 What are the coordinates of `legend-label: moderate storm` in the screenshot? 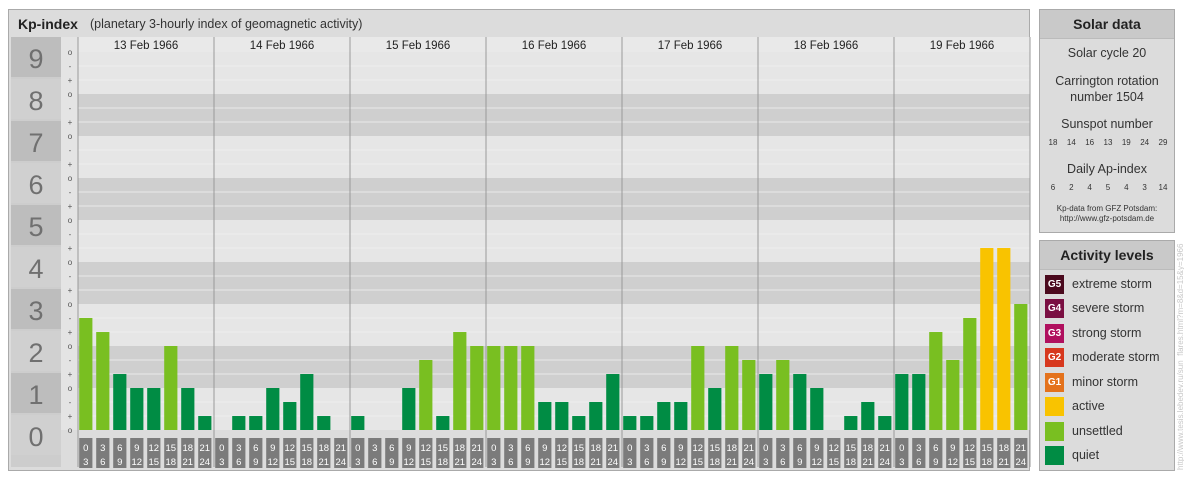 It's located at (1116, 357).